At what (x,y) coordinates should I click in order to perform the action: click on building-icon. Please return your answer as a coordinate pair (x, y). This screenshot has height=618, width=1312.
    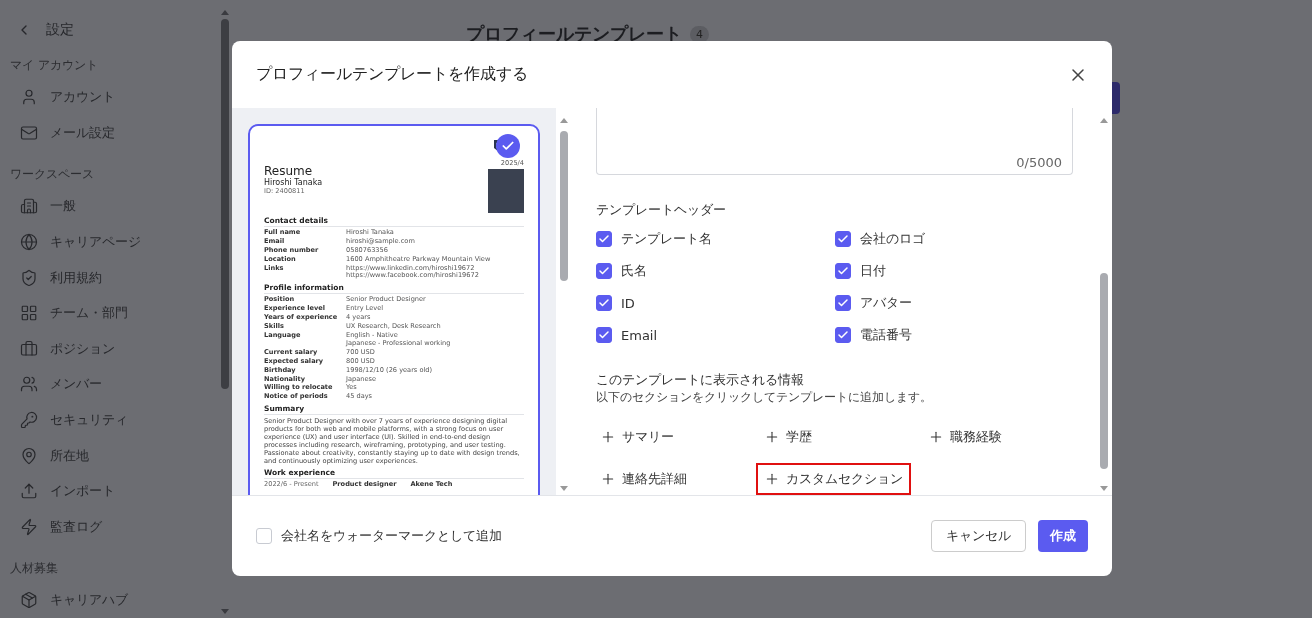
    Looking at the image, I should click on (29, 206).